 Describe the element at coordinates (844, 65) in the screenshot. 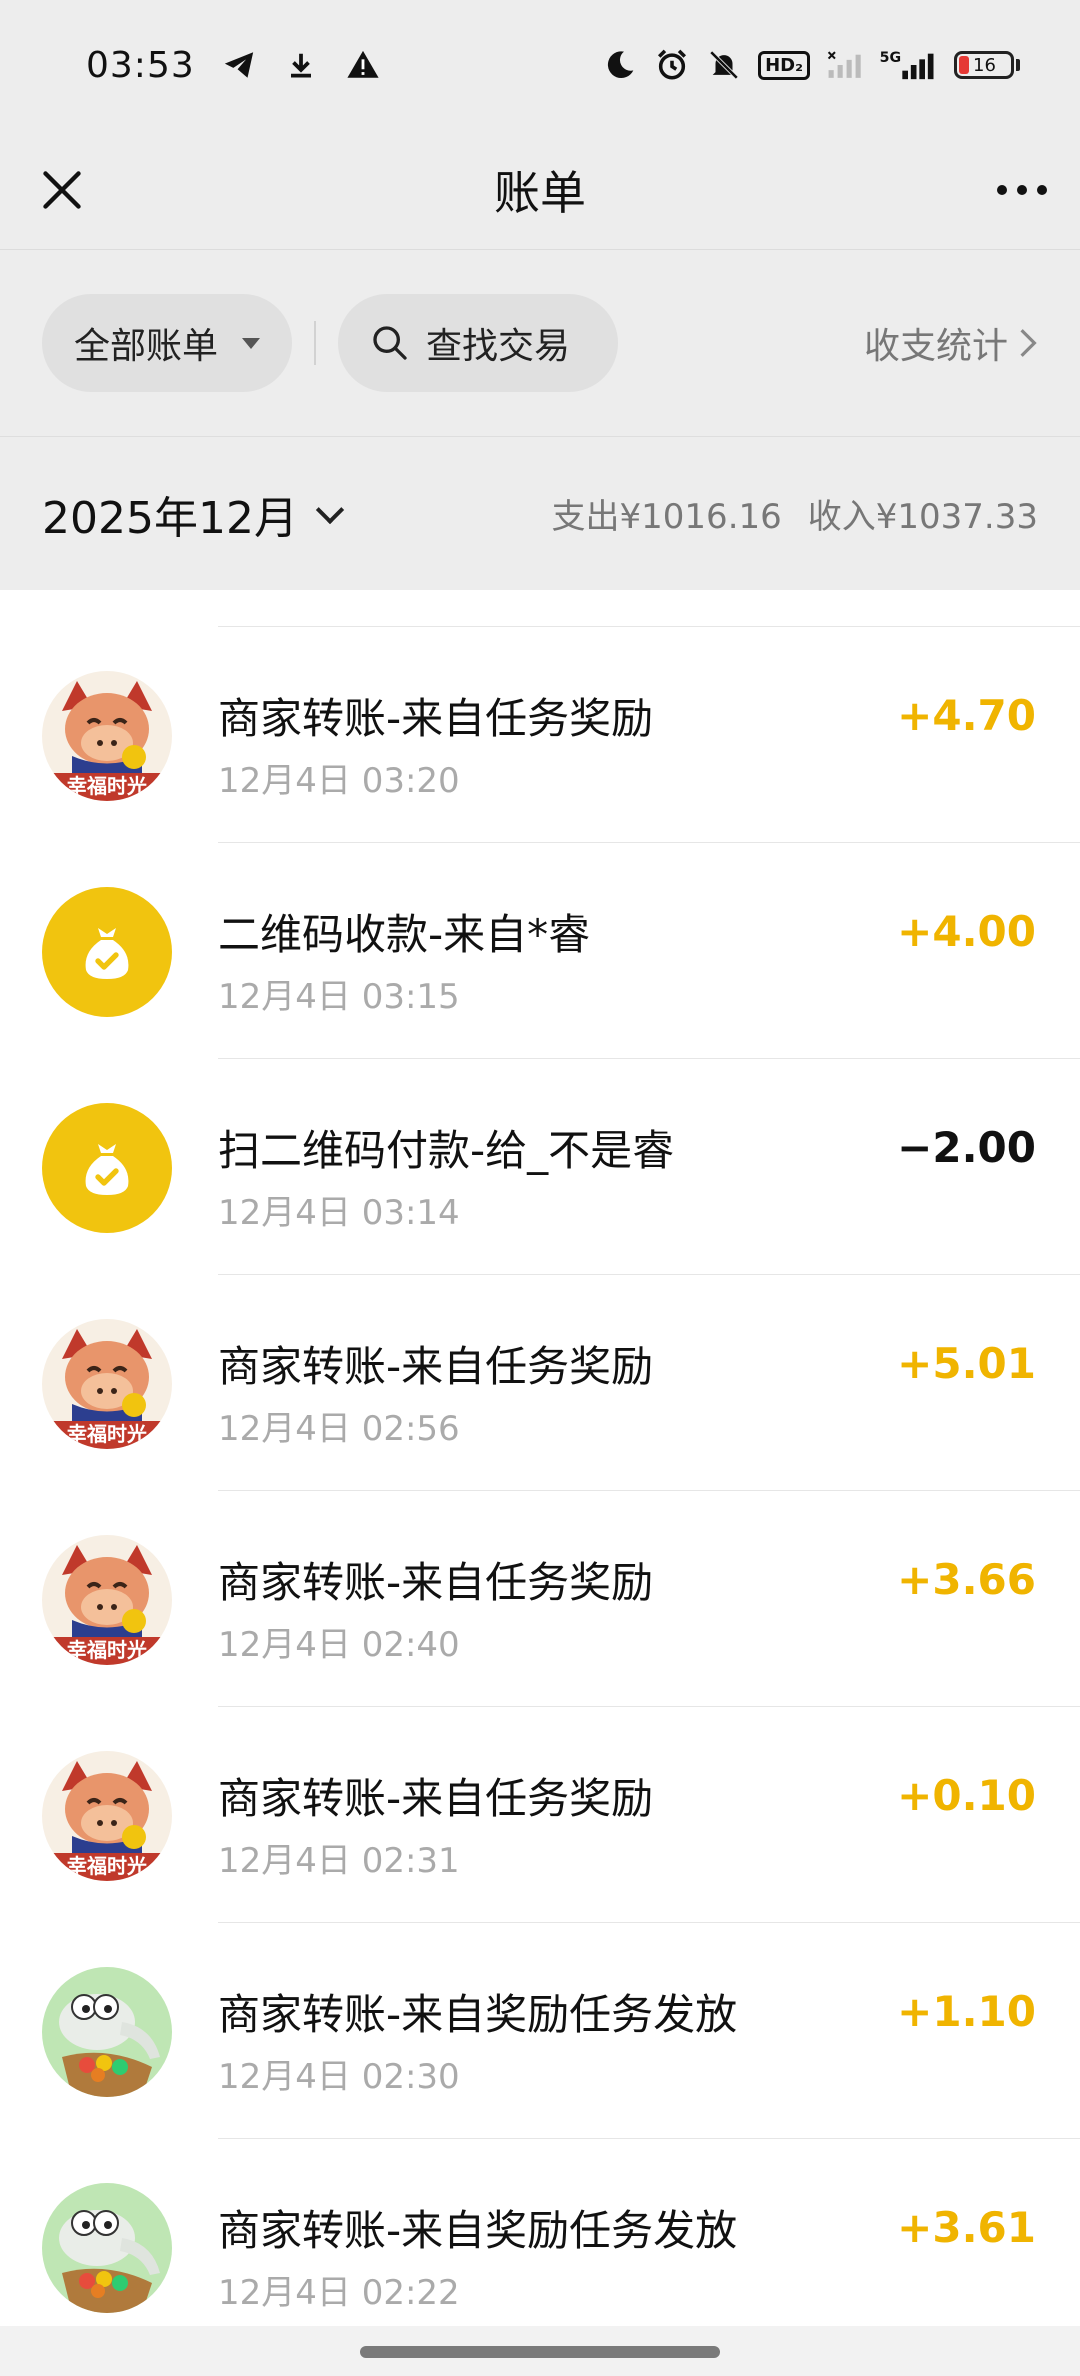

I see `signal-icon` at that location.